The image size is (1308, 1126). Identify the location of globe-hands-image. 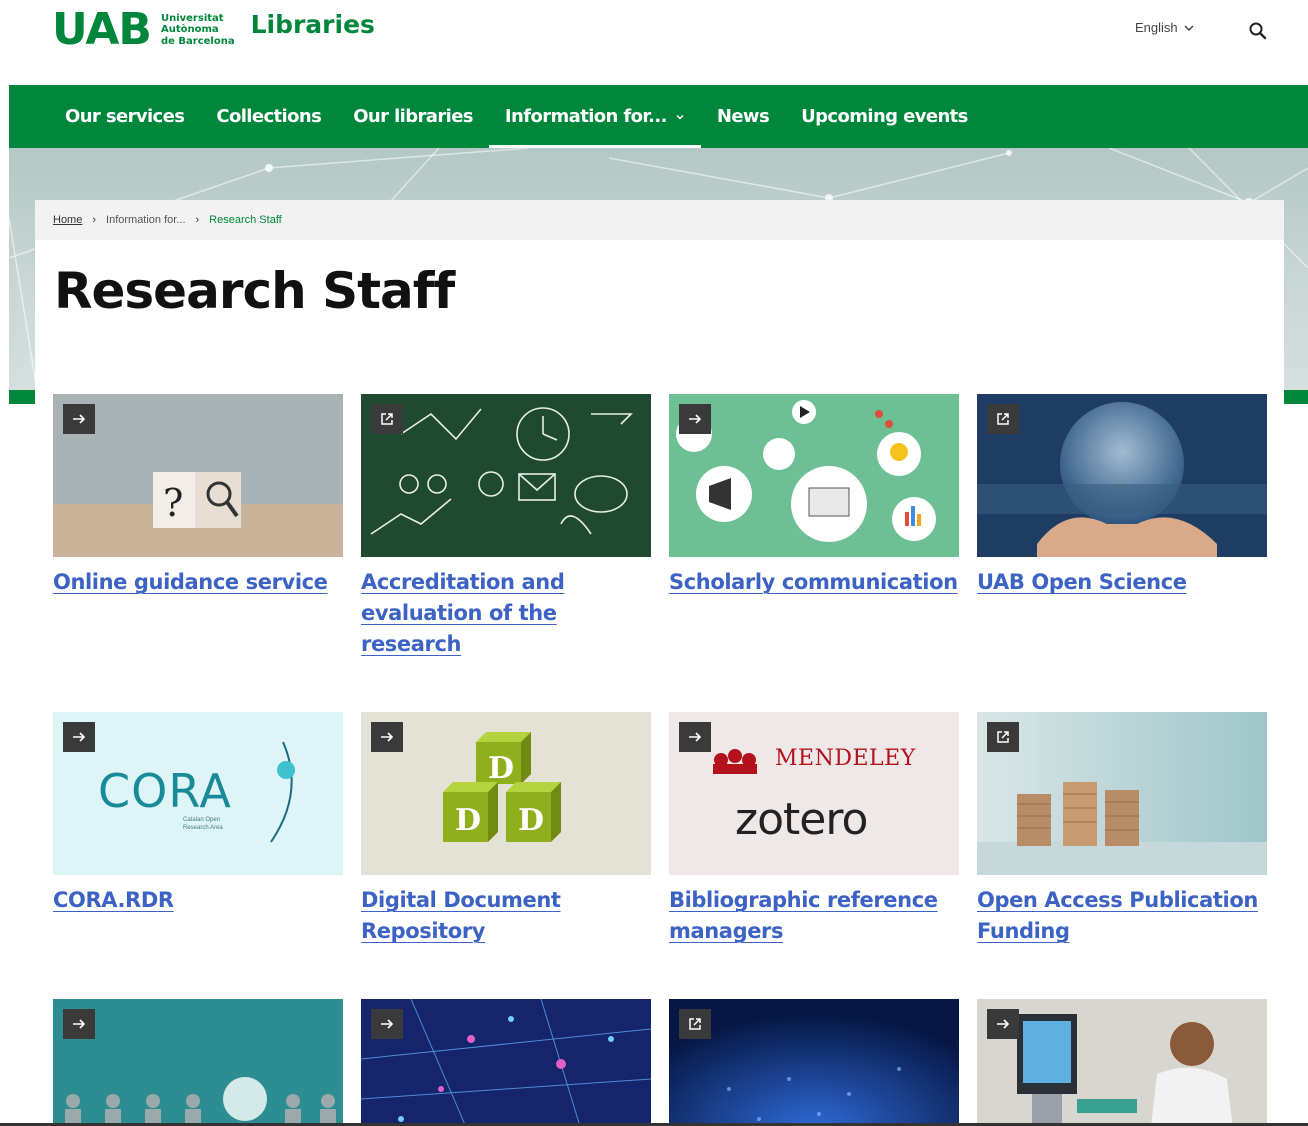
(1122, 475).